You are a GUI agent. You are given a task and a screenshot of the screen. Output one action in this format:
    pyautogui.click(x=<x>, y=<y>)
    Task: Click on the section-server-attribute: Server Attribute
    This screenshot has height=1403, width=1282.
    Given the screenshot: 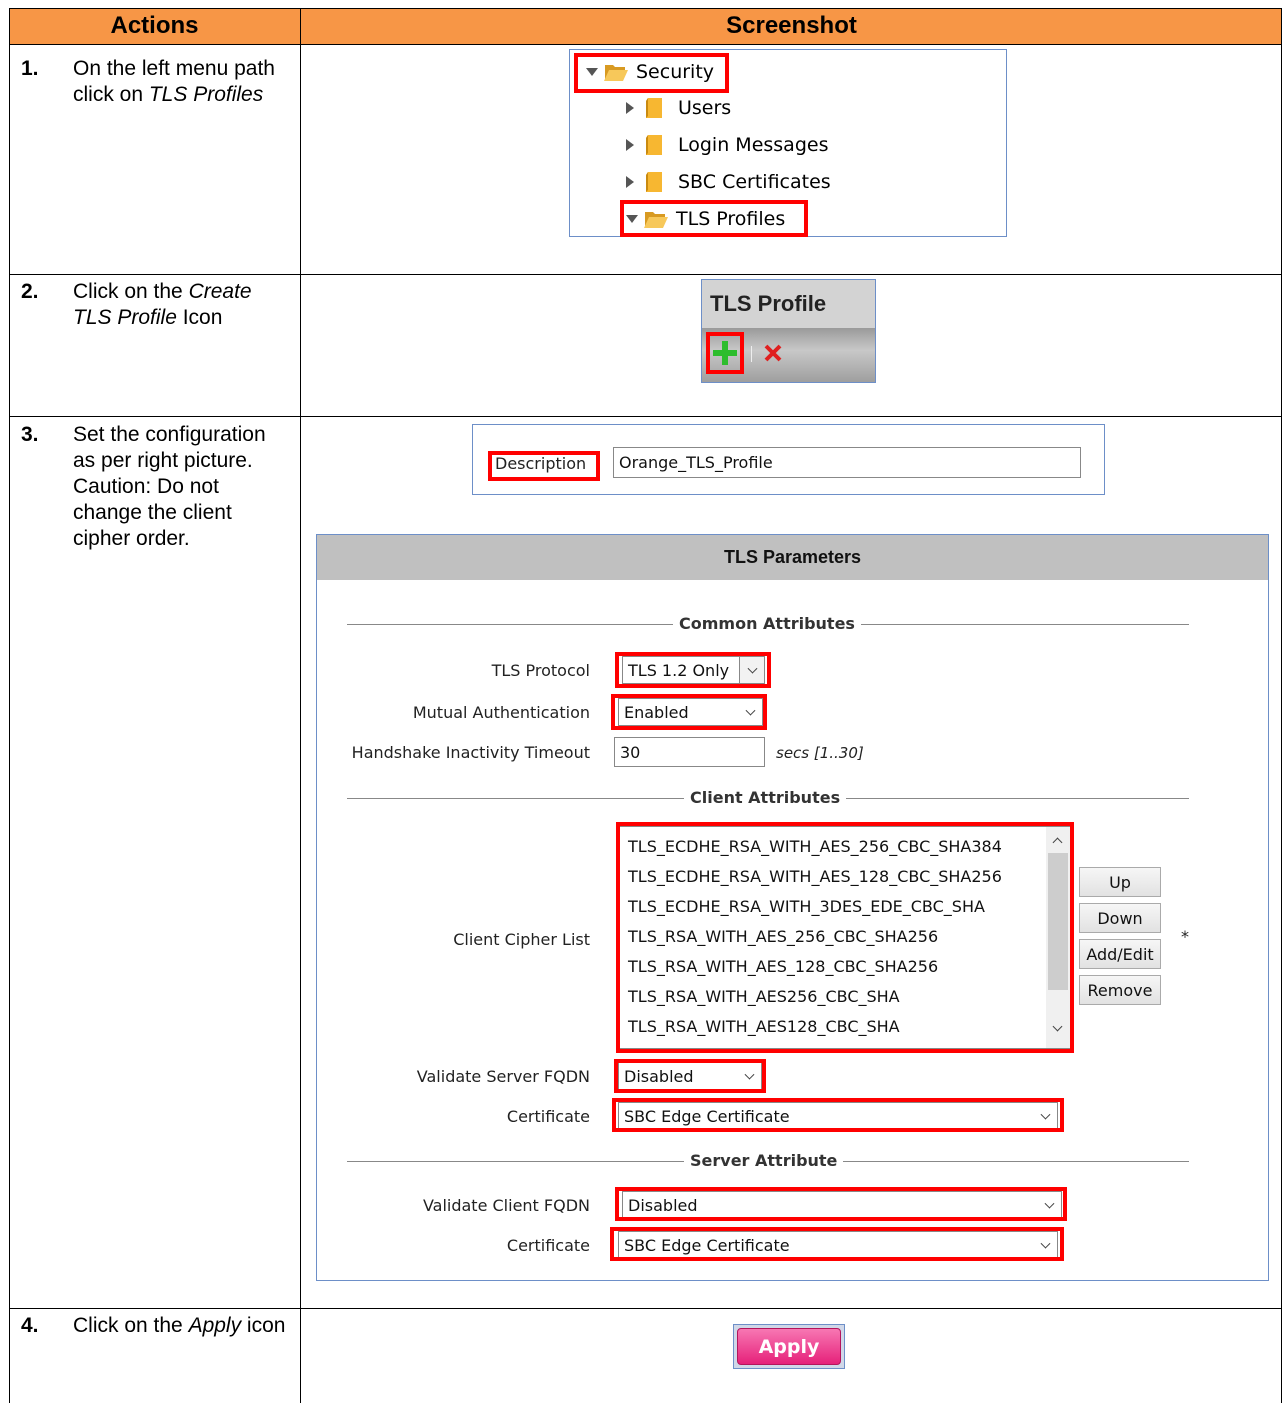 What is the action you would take?
    pyautogui.click(x=768, y=1161)
    